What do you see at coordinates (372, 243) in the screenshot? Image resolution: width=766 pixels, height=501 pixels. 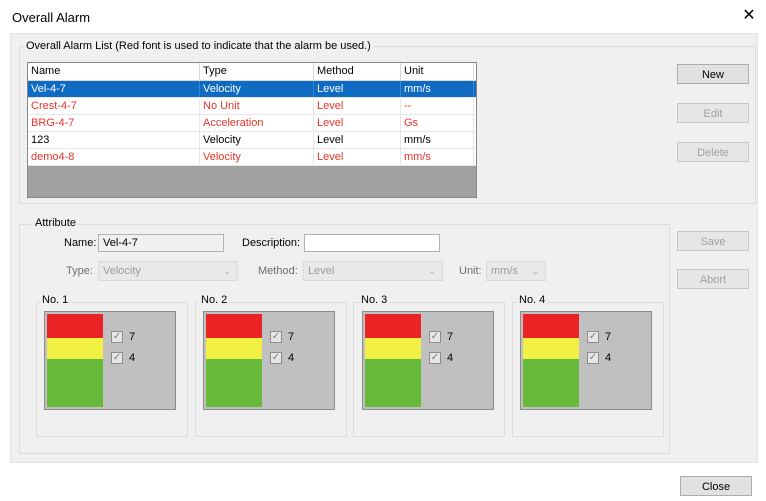 I see `description-field` at bounding box center [372, 243].